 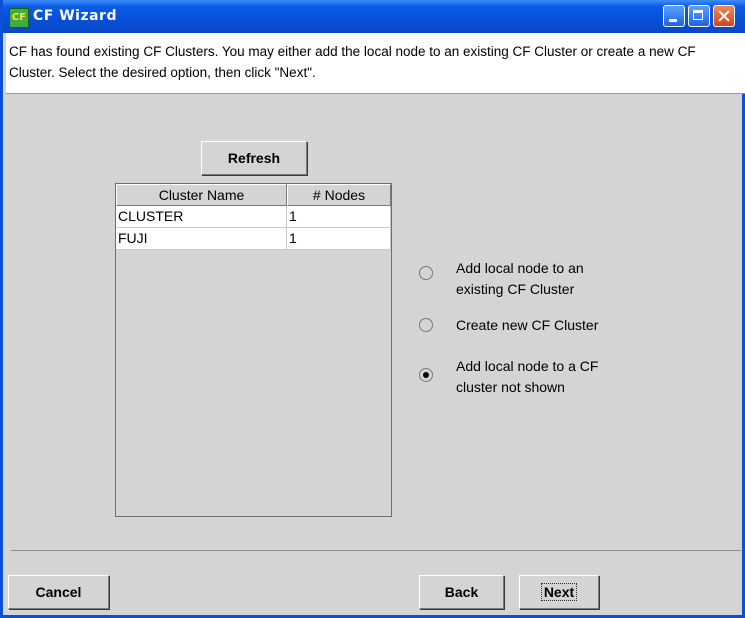 I want to click on cluster-name-cell: CLUSTER, so click(x=201, y=217).